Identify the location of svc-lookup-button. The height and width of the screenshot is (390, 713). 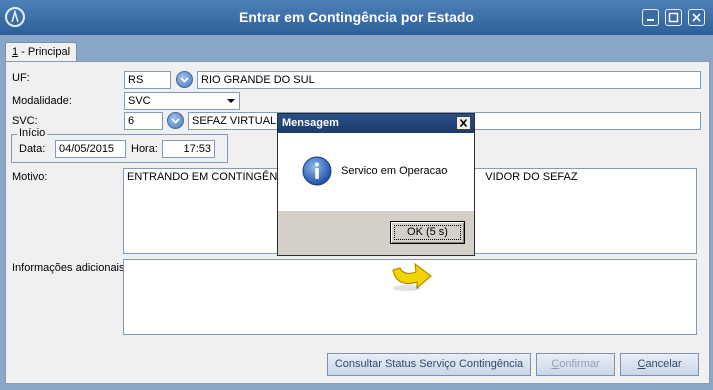
(175, 120).